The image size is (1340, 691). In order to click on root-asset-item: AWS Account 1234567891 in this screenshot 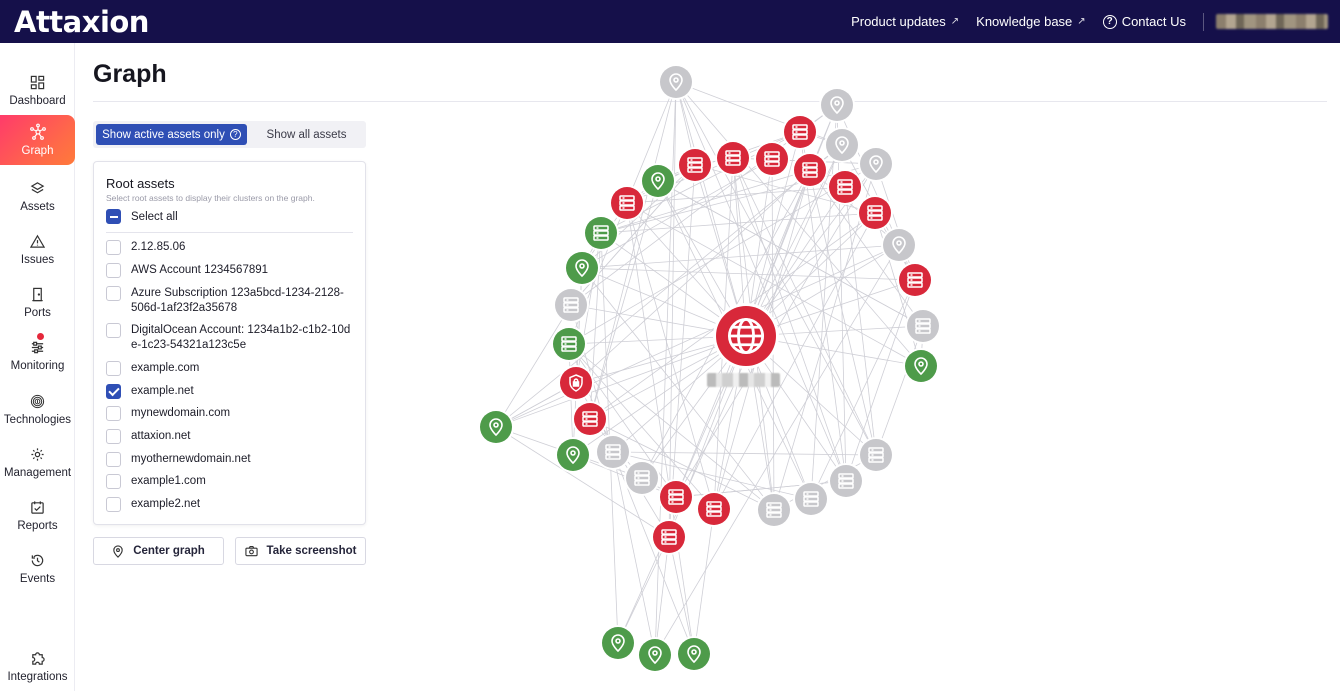, I will do `click(231, 270)`.